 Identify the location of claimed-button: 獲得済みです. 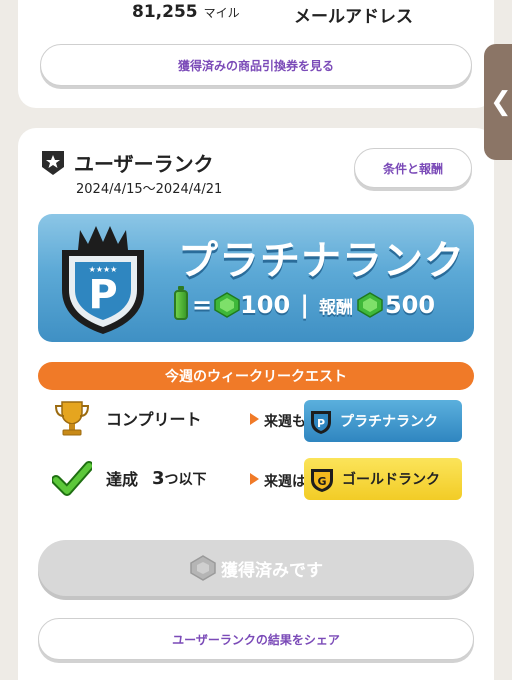
(256, 568).